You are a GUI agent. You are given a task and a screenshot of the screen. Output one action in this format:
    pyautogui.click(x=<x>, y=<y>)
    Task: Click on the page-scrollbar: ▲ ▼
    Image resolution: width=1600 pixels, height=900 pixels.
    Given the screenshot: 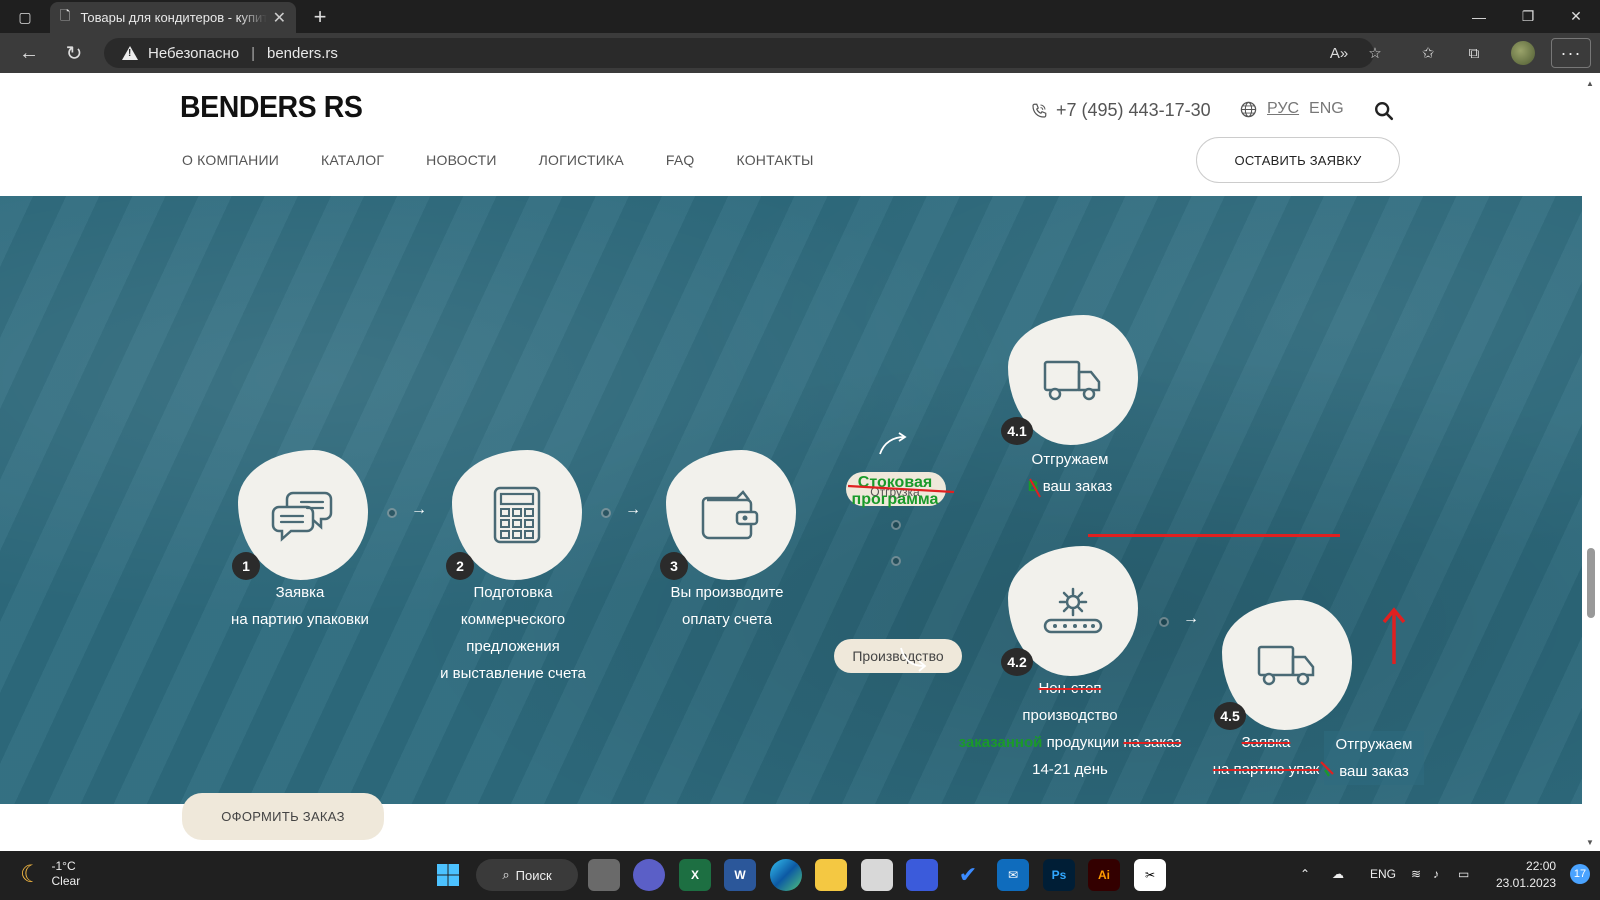 What is the action you would take?
    pyautogui.click(x=1591, y=462)
    